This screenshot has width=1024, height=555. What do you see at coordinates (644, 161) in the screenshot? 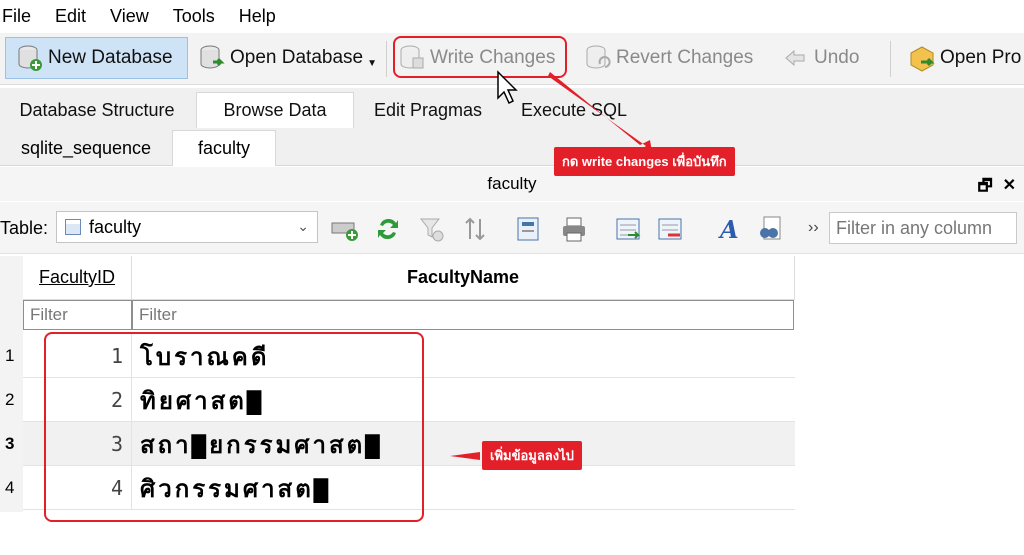
I see `write-changes-callout: กด write changes เพื่อบันทึก` at bounding box center [644, 161].